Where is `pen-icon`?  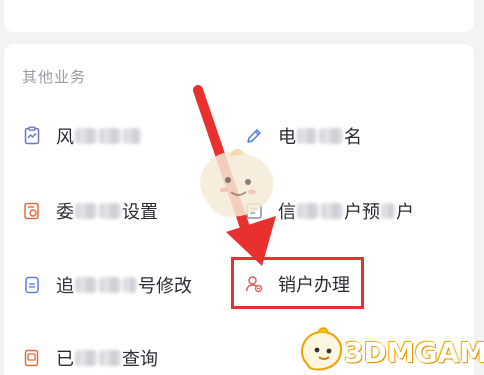 pen-icon is located at coordinates (254, 136).